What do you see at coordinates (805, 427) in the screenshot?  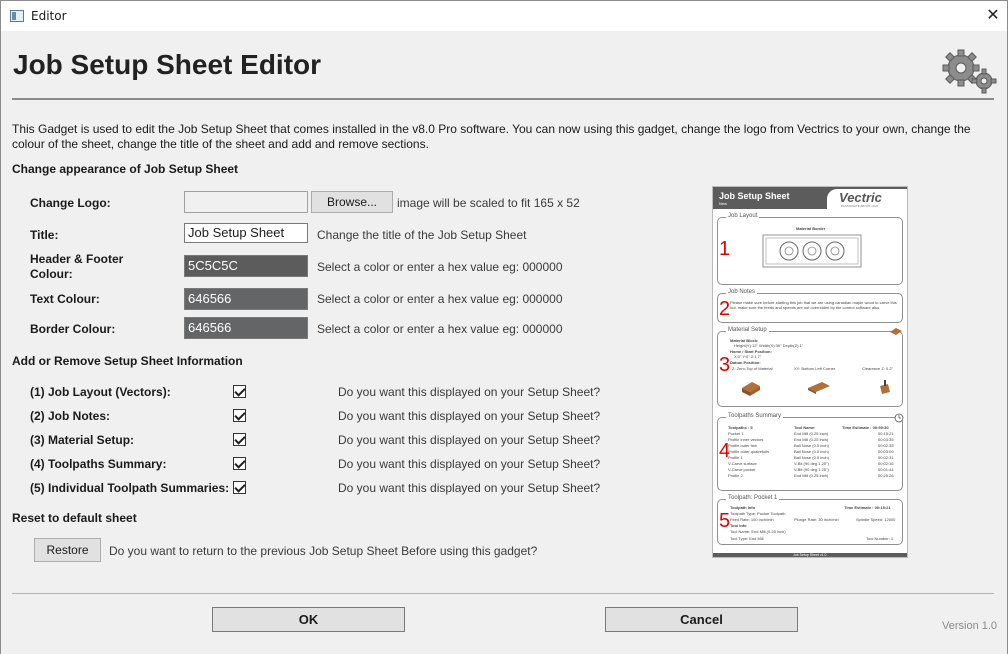 I see `preview-summary-header-1: Tool Name:` at bounding box center [805, 427].